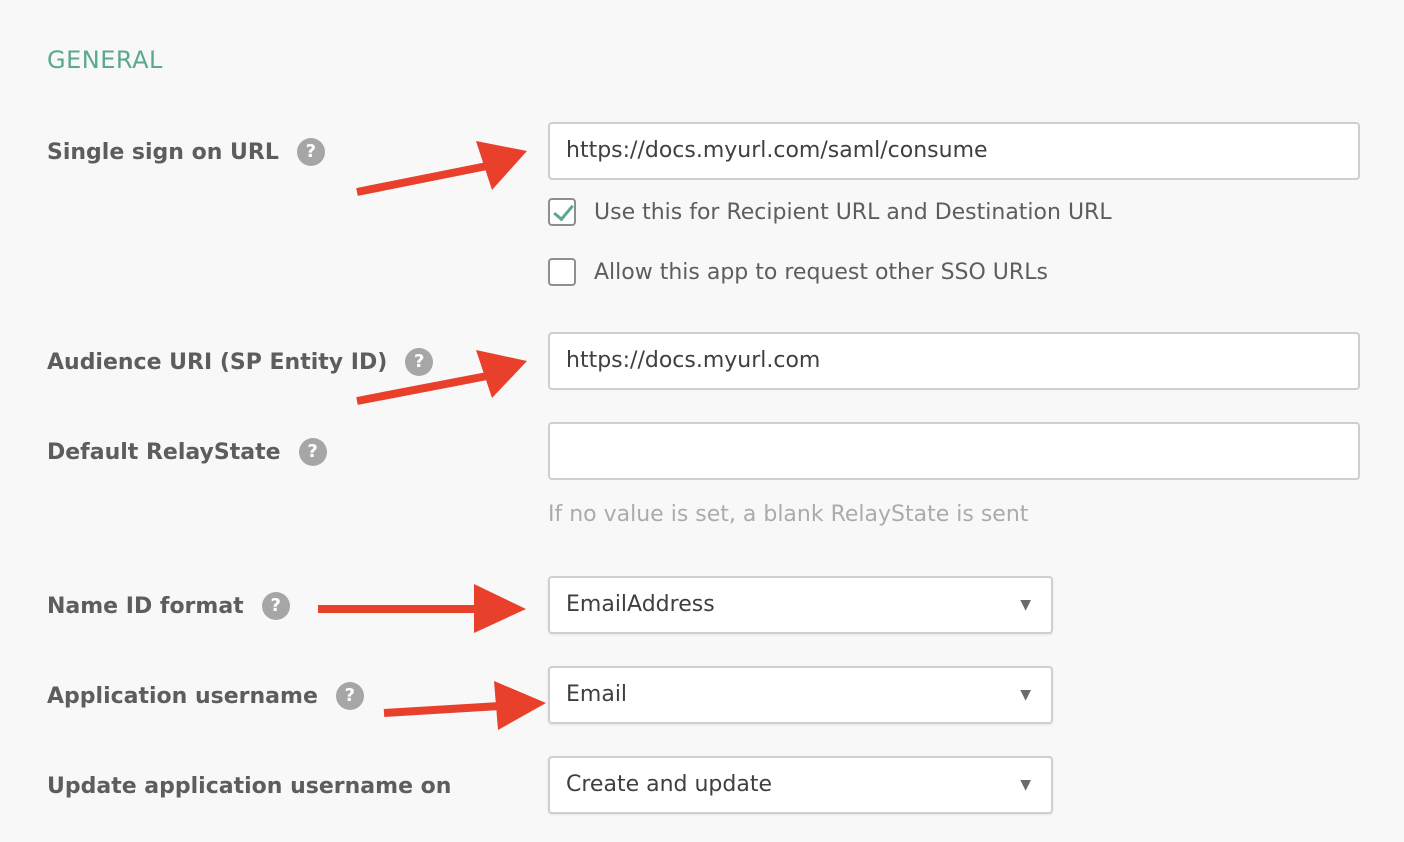  What do you see at coordinates (800, 605) in the screenshot?
I see `name-id-format-select: EmailAddress ▼` at bounding box center [800, 605].